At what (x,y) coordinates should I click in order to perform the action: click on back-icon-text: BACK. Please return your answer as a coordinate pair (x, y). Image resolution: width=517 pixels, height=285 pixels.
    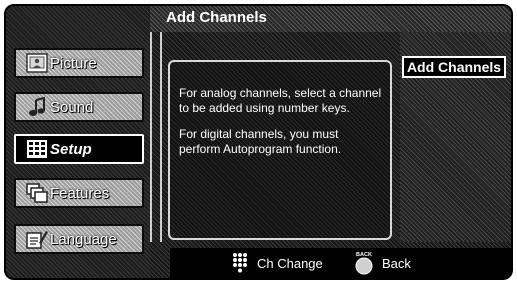
    Looking at the image, I should click on (364, 255).